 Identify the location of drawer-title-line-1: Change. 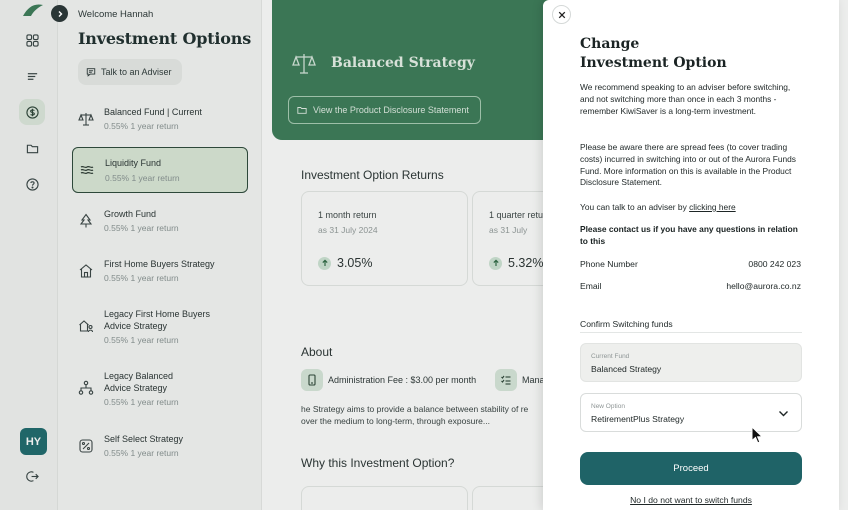
(610, 44).